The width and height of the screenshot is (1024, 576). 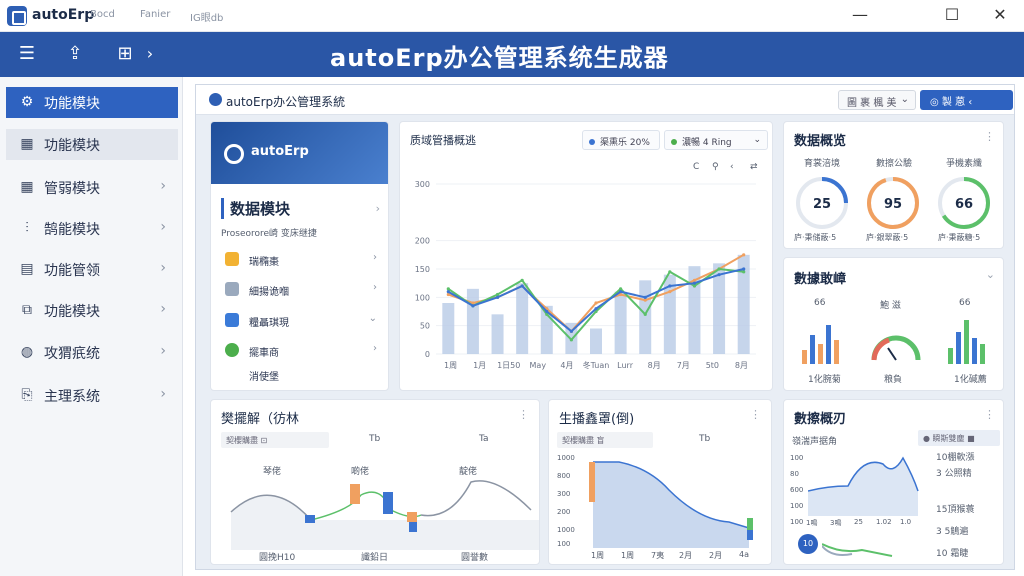 What do you see at coordinates (155, 14) in the screenshot?
I see `tab-fanier: Fanier` at bounding box center [155, 14].